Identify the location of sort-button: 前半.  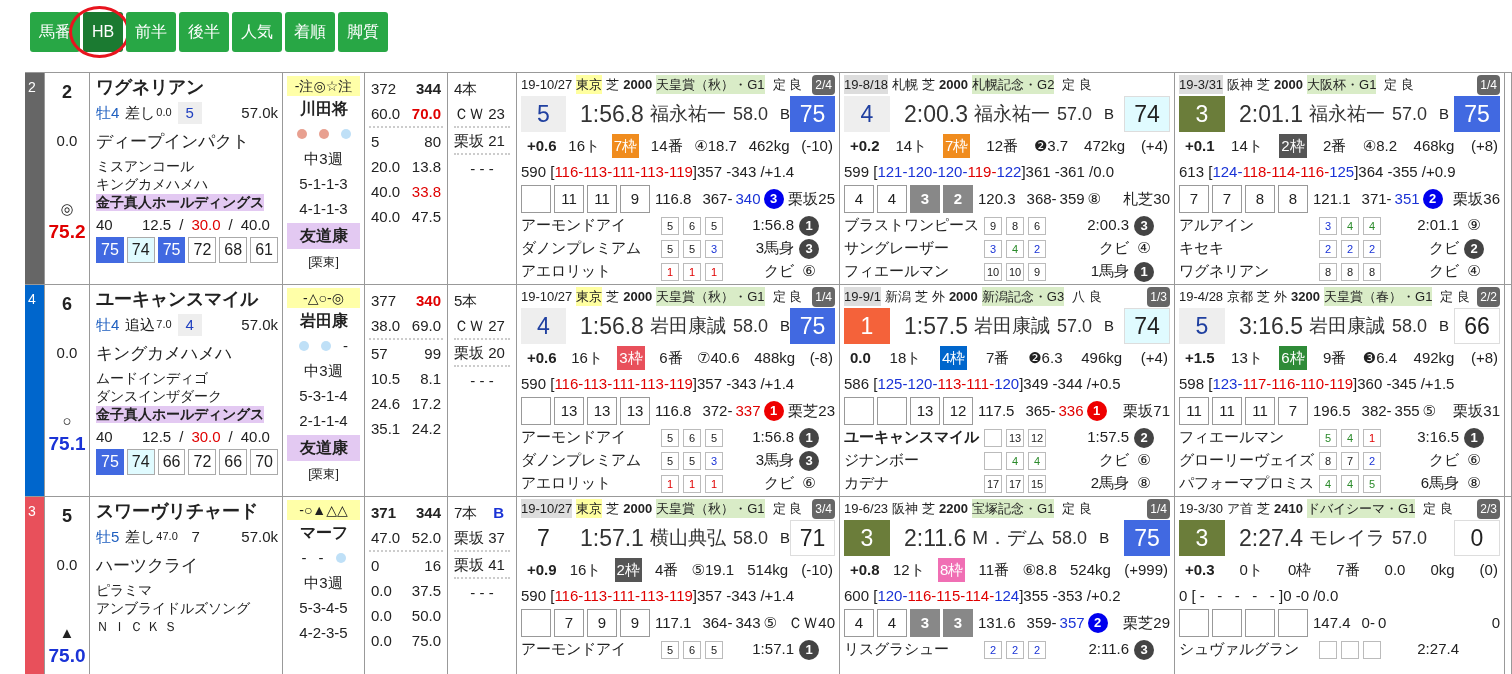
(151, 32).